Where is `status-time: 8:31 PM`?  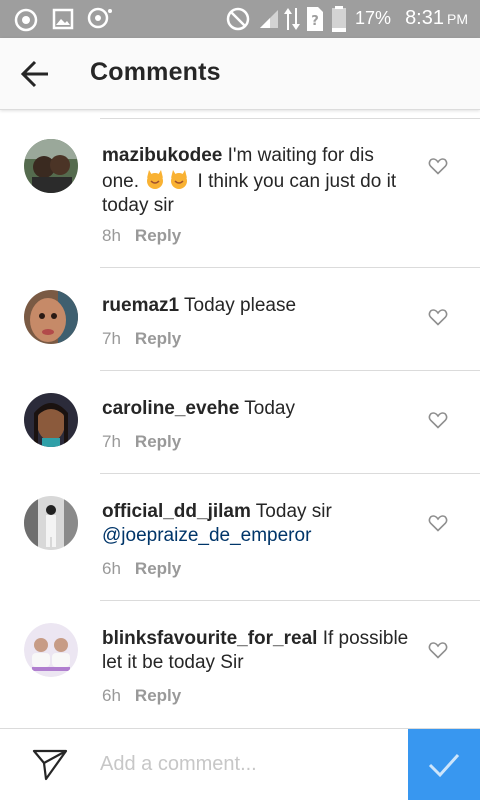
status-time: 8:31 PM is located at coordinates (436, 18).